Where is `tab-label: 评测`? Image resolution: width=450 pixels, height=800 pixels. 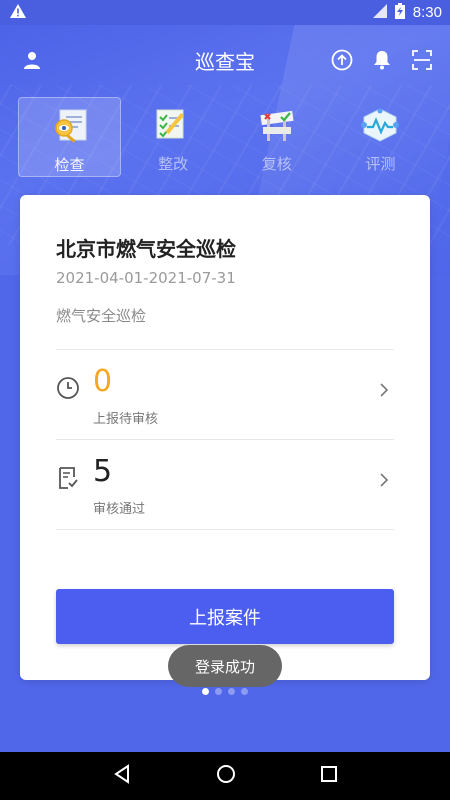 tab-label: 评测 is located at coordinates (380, 164).